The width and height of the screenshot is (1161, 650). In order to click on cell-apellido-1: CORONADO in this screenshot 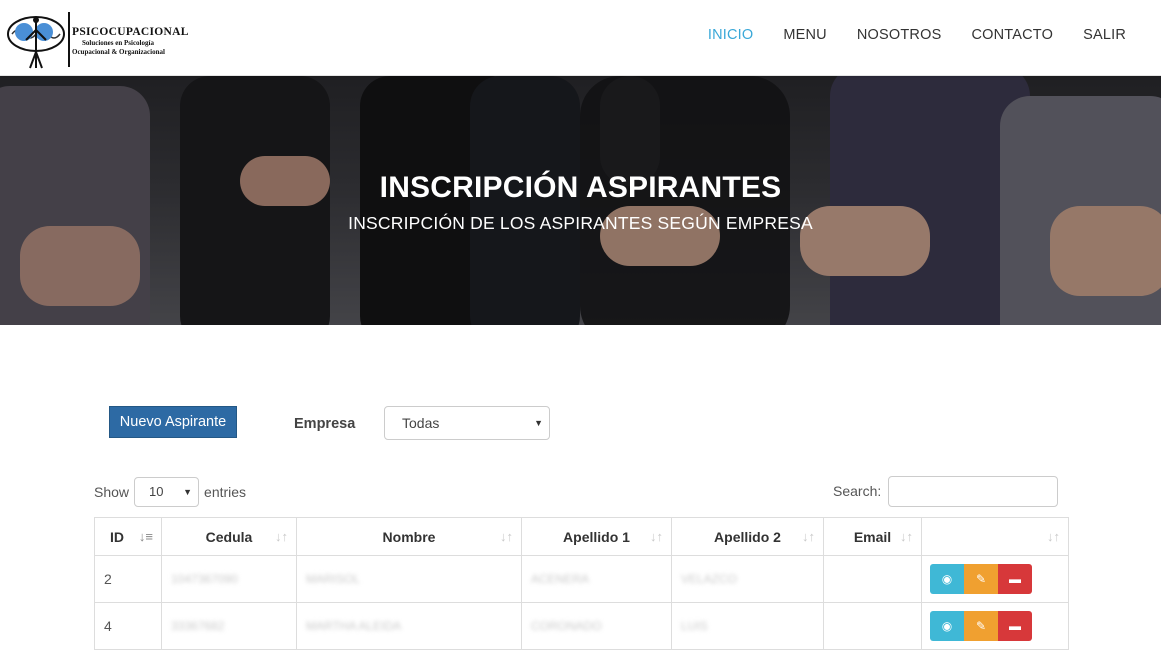, I will do `click(596, 626)`.